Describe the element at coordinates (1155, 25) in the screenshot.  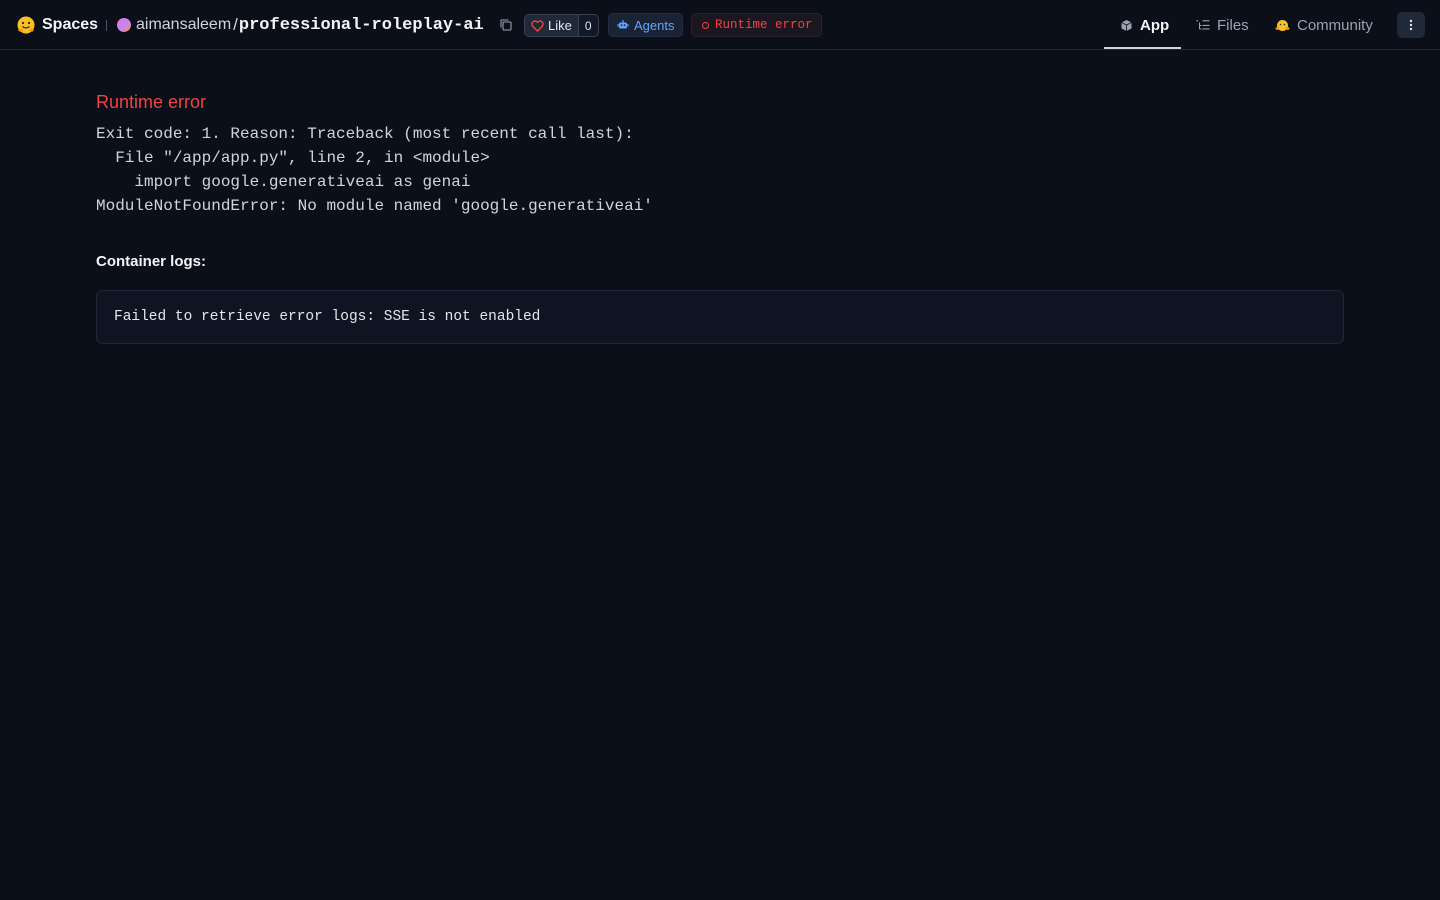
I see `tab-app-label: App` at that location.